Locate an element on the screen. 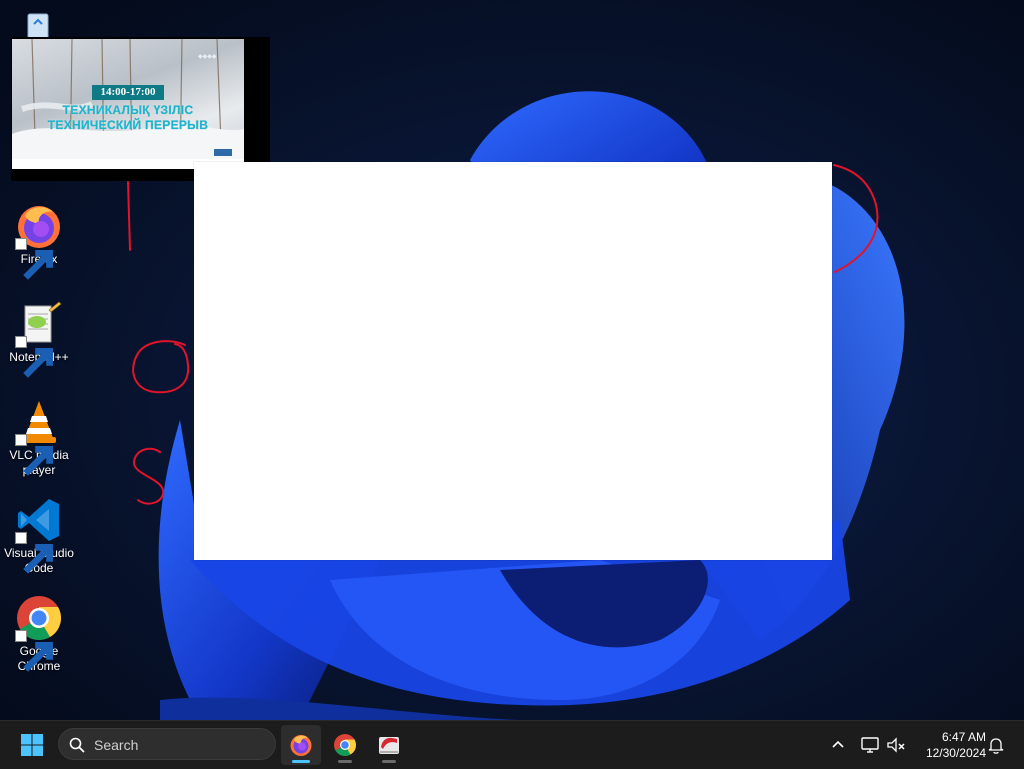 The width and height of the screenshot is (1024, 769). desktop-icon-firefox: Firefox is located at coordinates (39, 241).